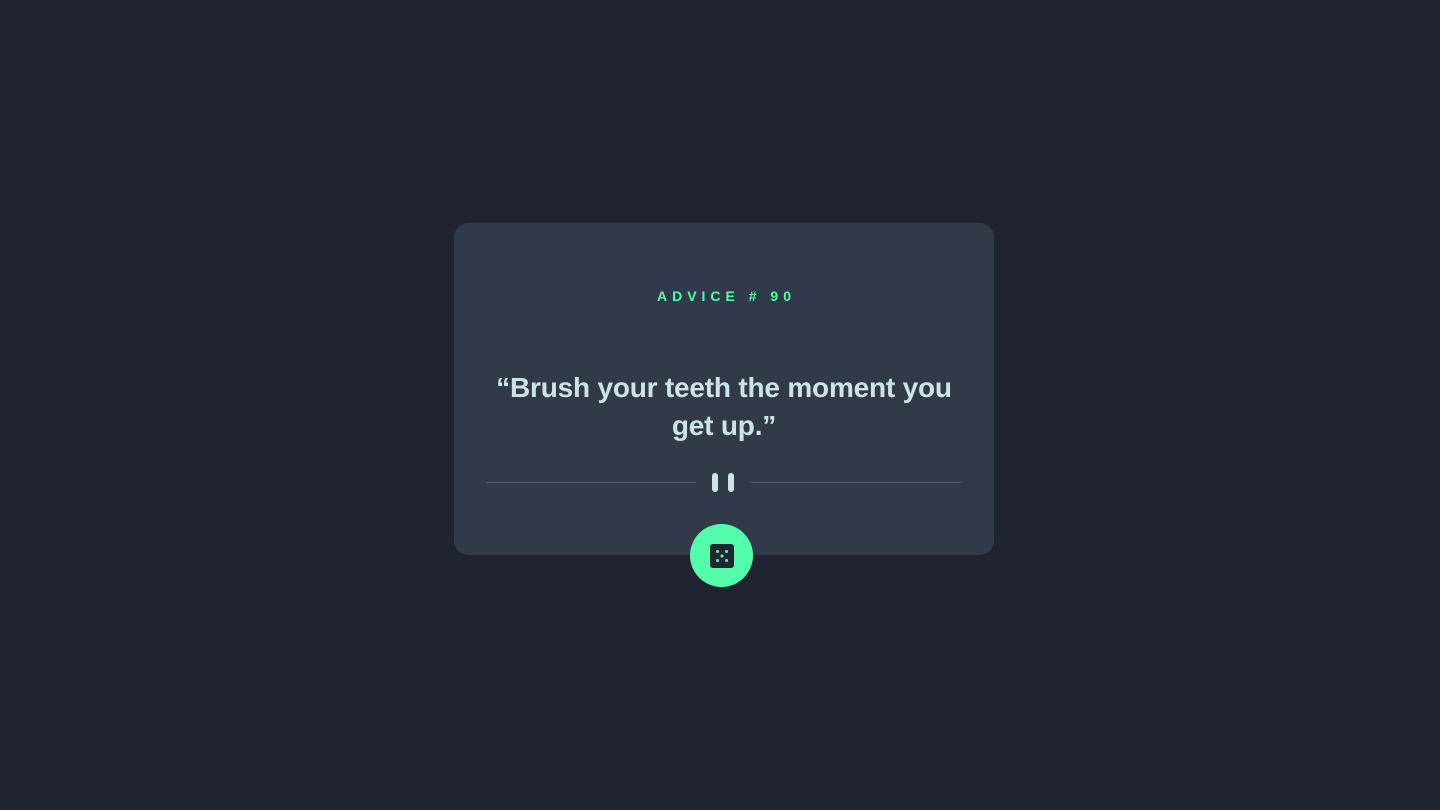 The image size is (1440, 810). What do you see at coordinates (726, 296) in the screenshot?
I see `advice-id-label: ADVICE # 90` at bounding box center [726, 296].